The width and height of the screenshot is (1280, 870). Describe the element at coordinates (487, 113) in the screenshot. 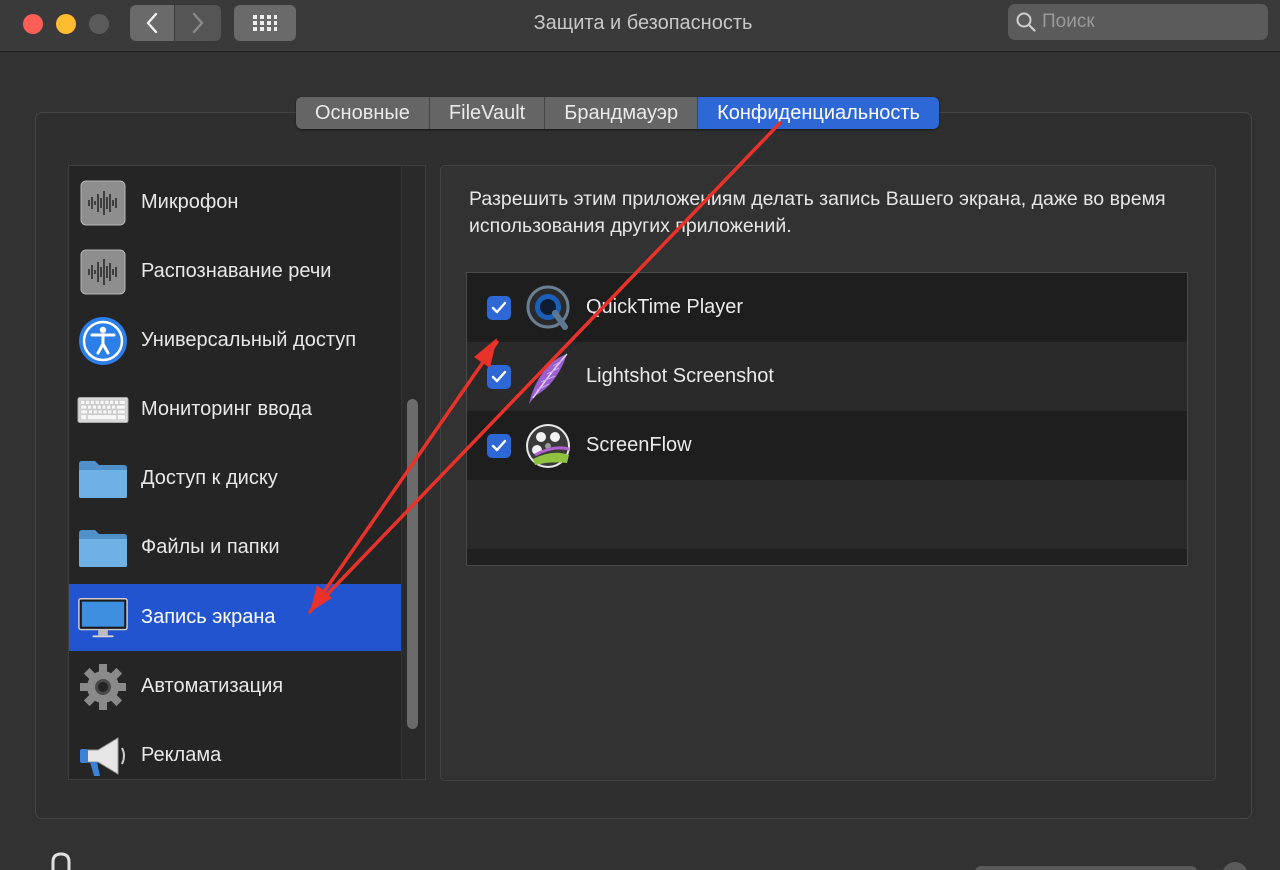

I see `tab-filevault: FileVault` at that location.